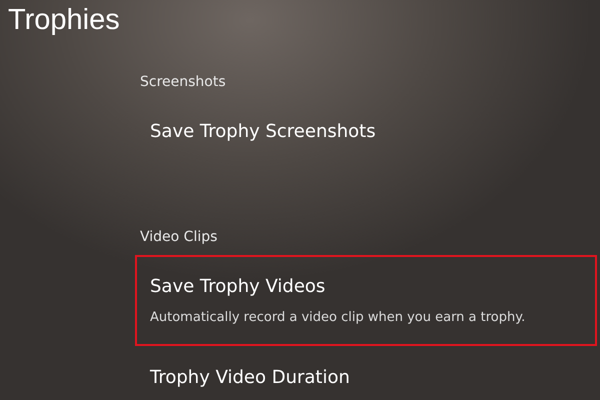  What do you see at coordinates (250, 378) in the screenshot?
I see `setting-label: Trophy Video Duration` at bounding box center [250, 378].